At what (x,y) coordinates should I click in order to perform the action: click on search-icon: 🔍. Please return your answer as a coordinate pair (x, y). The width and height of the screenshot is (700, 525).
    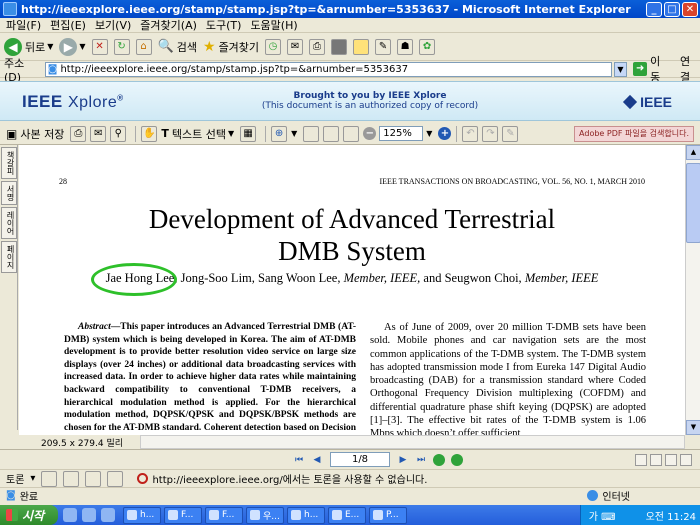
    Looking at the image, I should click on (165, 46).